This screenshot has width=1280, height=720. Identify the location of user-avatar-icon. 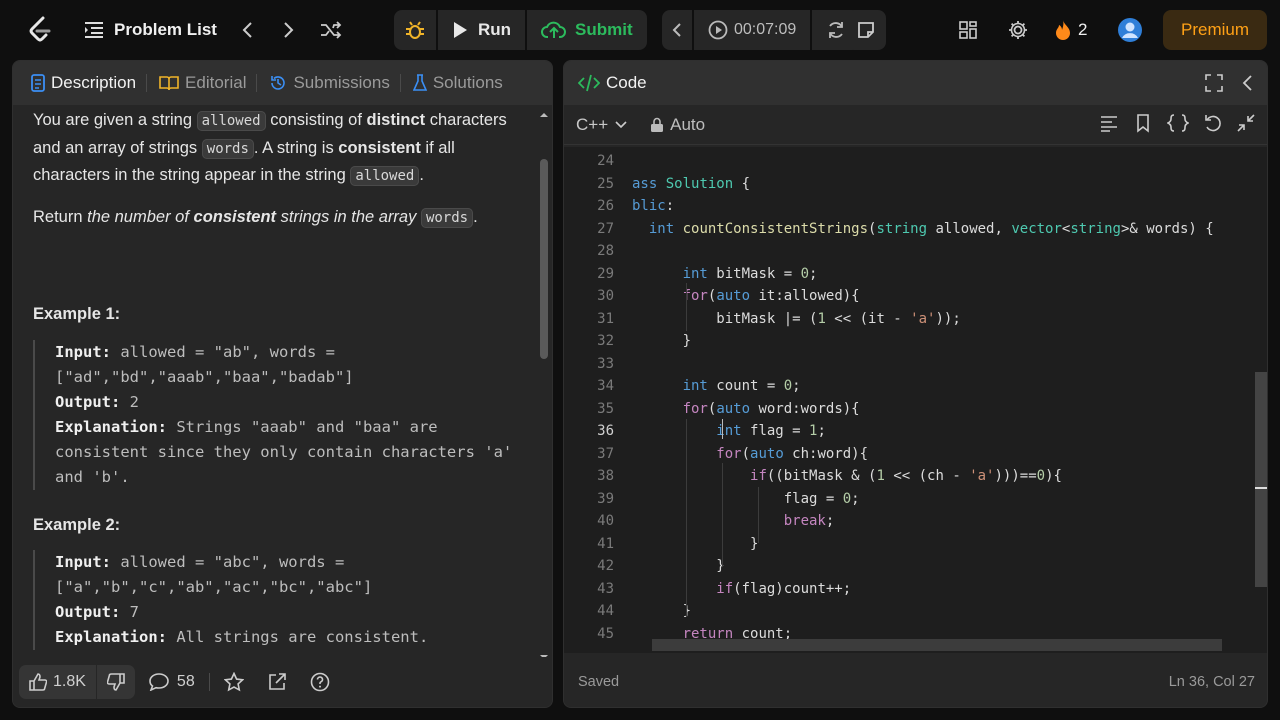
(1130, 30).